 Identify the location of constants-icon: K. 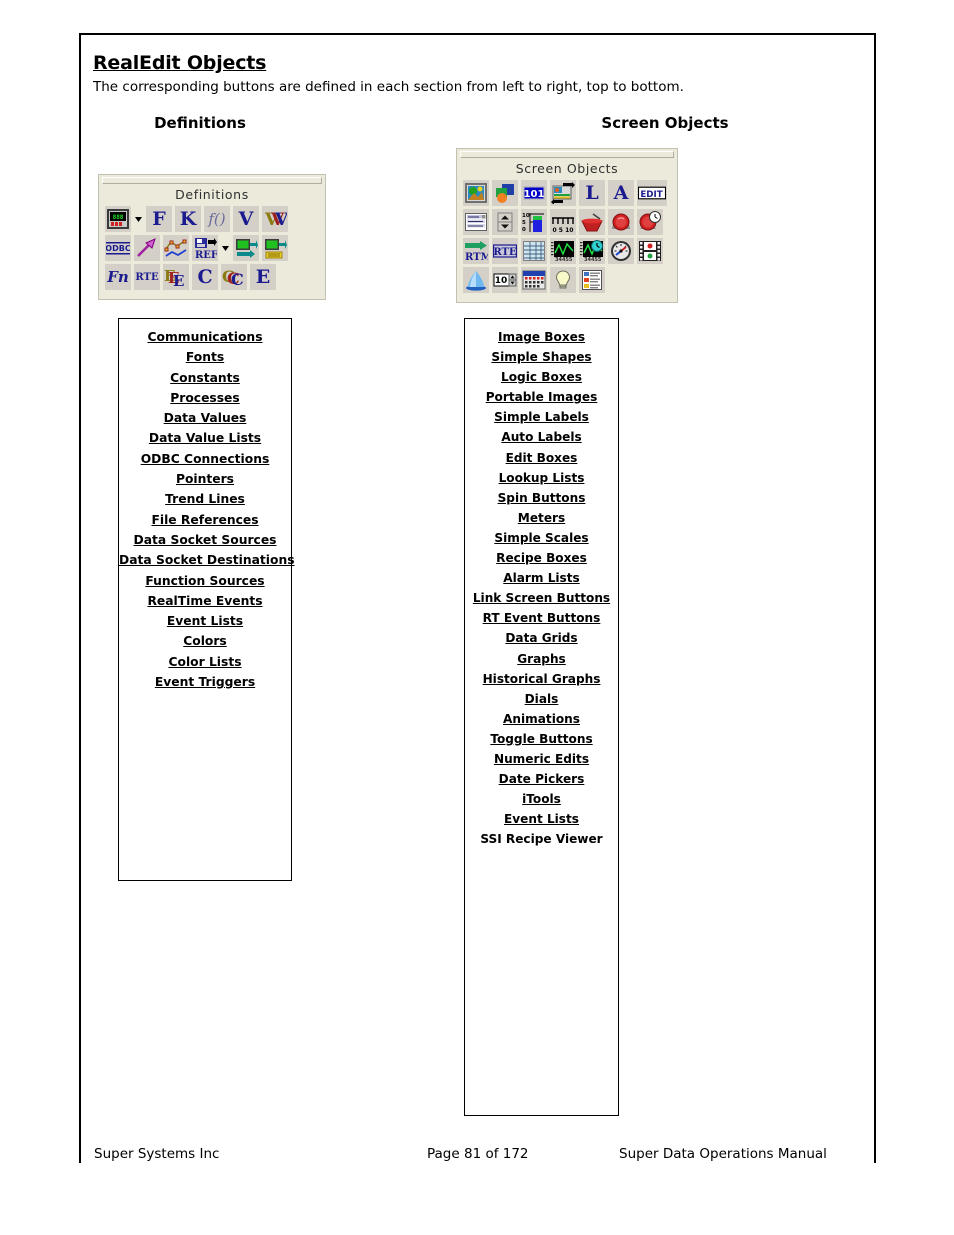
(188, 219).